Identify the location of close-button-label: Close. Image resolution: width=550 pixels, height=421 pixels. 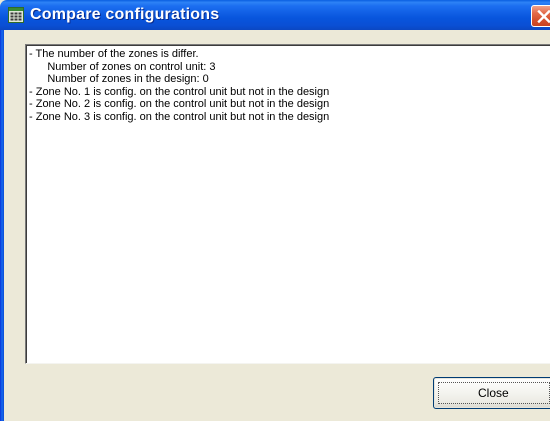
(493, 393).